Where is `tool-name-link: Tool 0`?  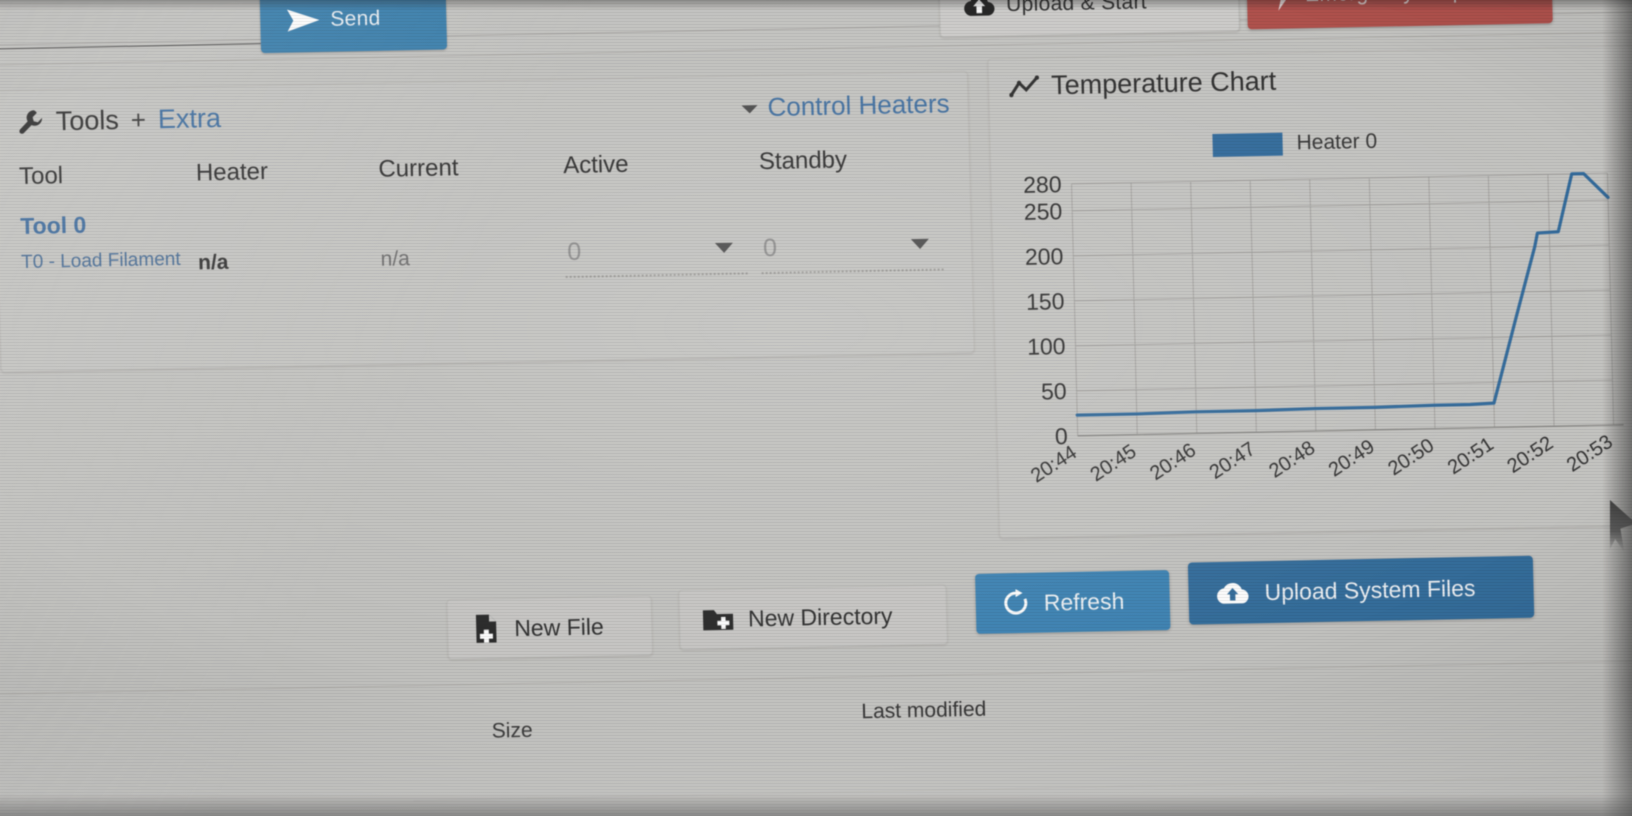
tool-name-link: Tool 0 is located at coordinates (108, 224).